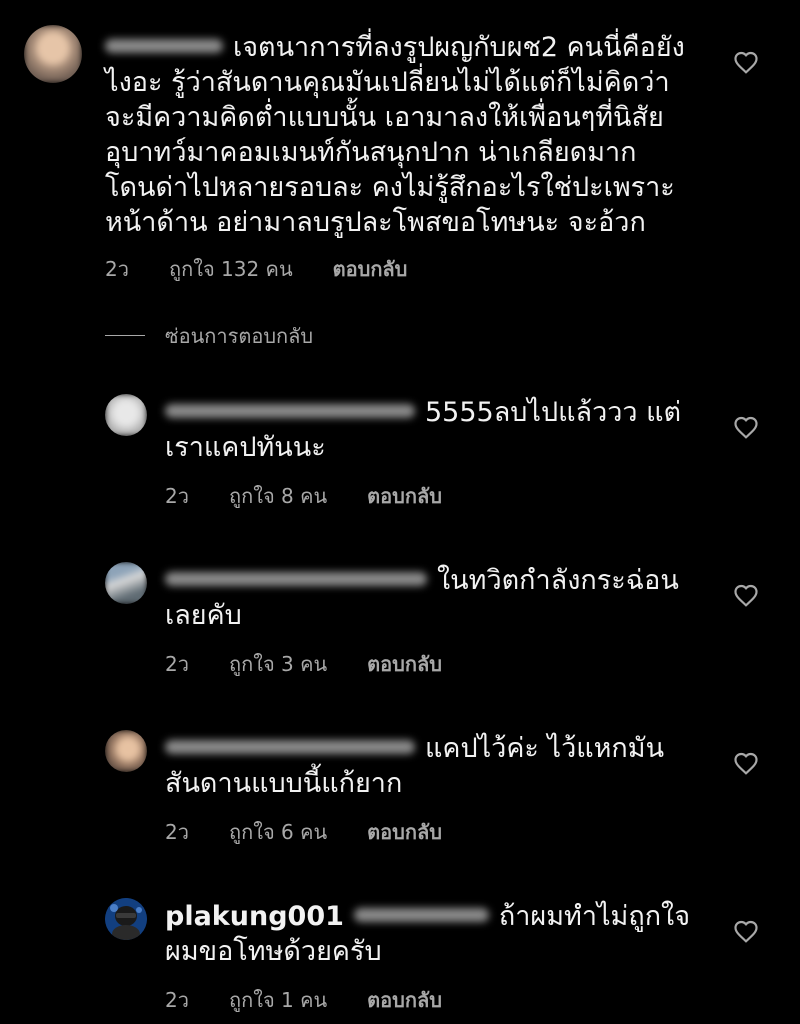 Image resolution: width=800 pixels, height=1024 pixels. I want to click on avatar-image, so click(126, 919).